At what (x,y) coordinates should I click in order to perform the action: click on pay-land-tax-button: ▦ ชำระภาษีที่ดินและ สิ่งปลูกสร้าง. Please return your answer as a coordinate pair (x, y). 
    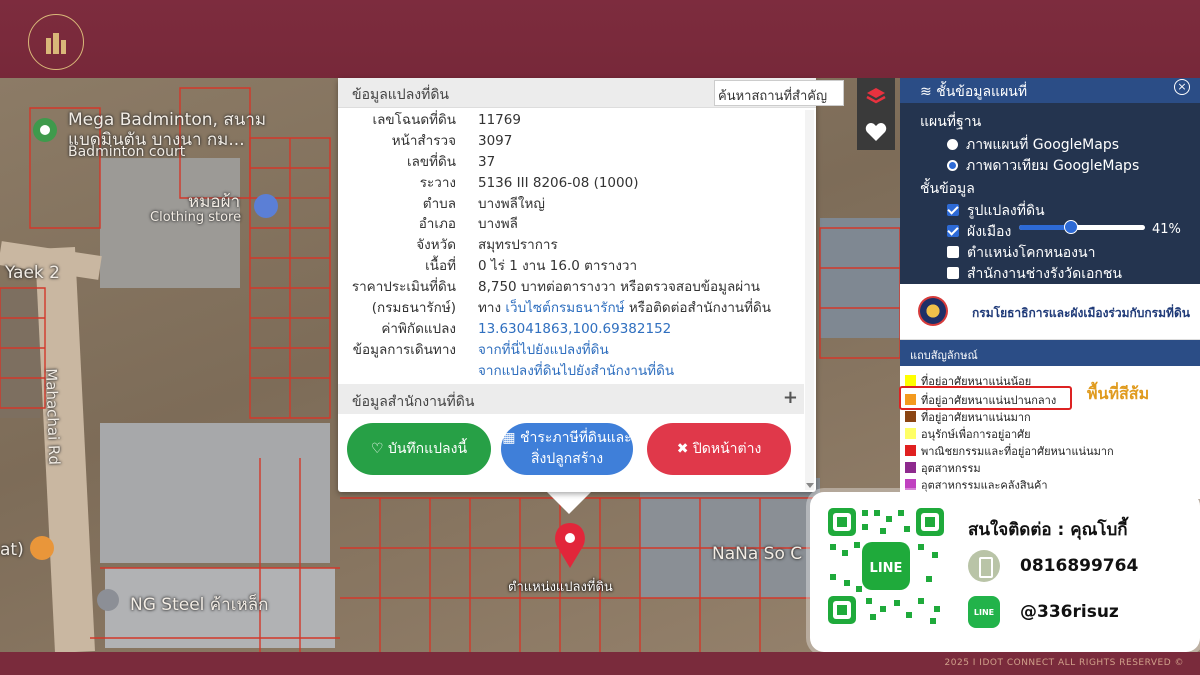
    Looking at the image, I should click on (567, 449).